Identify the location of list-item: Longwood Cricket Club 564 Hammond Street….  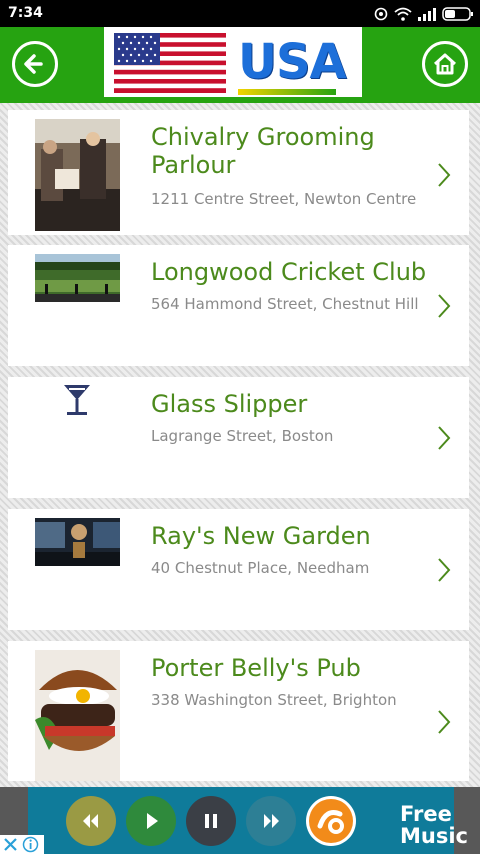
(238, 305).